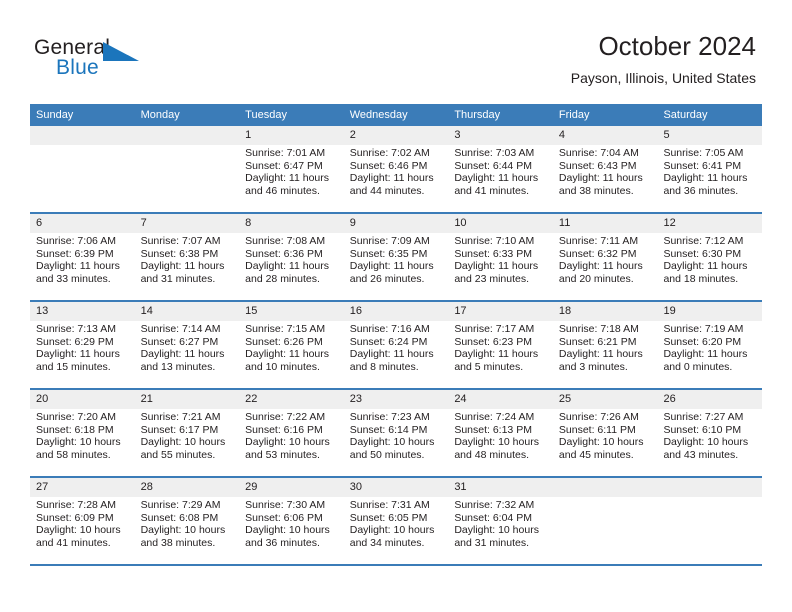  Describe the element at coordinates (477, 115) in the screenshot. I see `weekday-header-thursday: Thursday` at that location.